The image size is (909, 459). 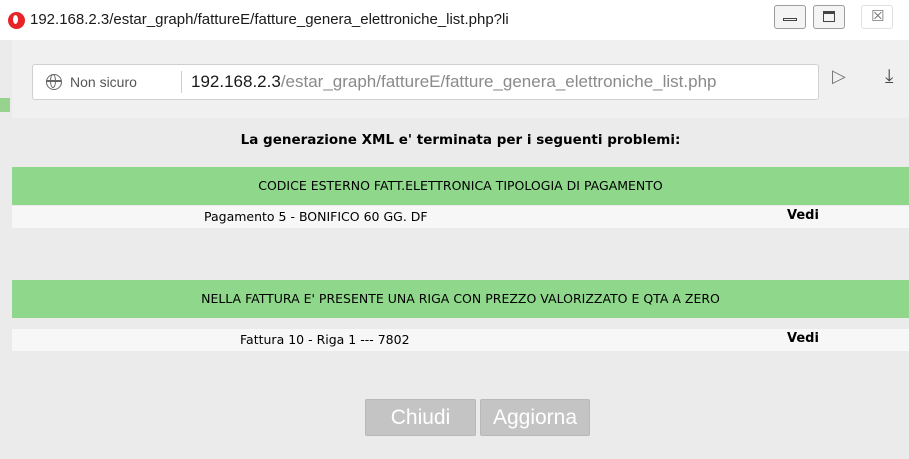 I want to click on url-divider, so click(x=181, y=82).